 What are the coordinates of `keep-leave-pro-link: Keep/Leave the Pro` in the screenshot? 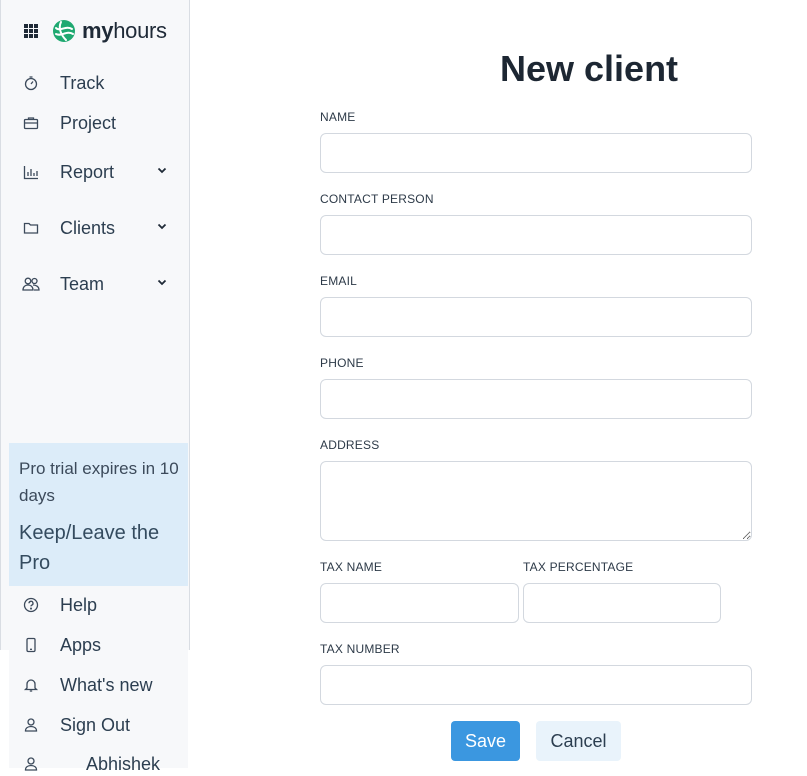 It's located at (103, 548).